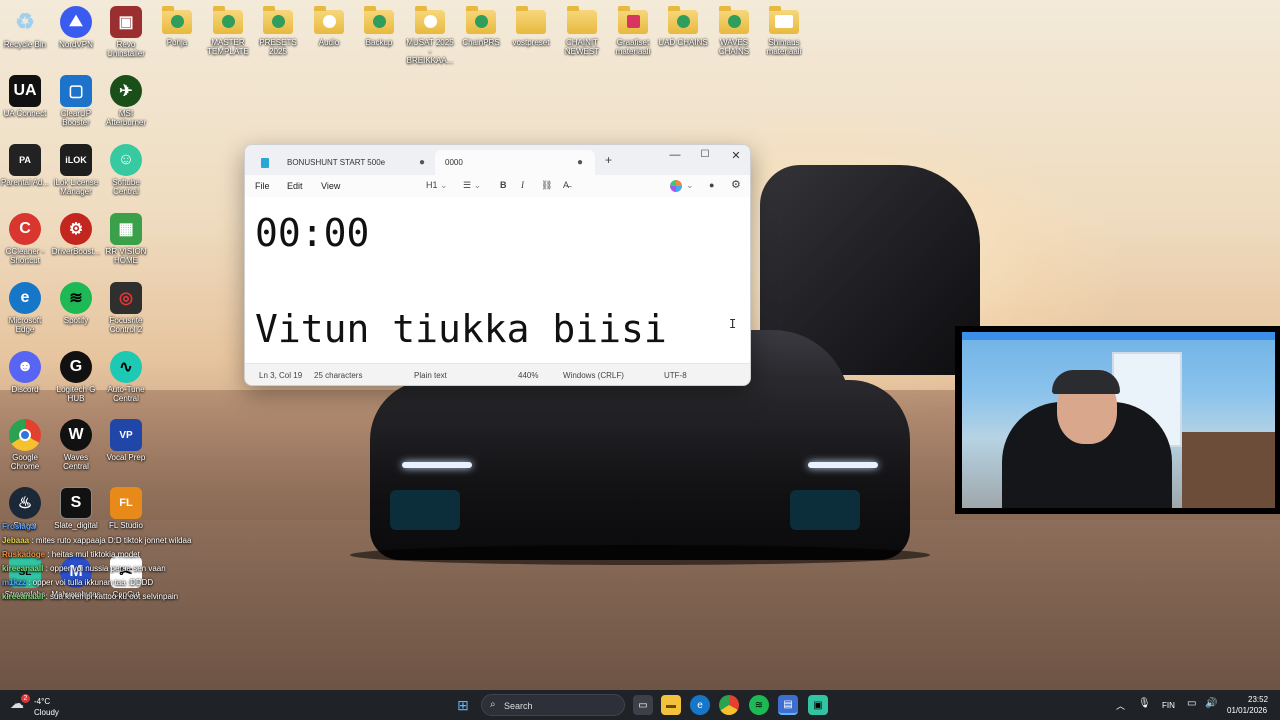  What do you see at coordinates (675, 375) in the screenshot?
I see `status-encoding: UTF-8` at bounding box center [675, 375].